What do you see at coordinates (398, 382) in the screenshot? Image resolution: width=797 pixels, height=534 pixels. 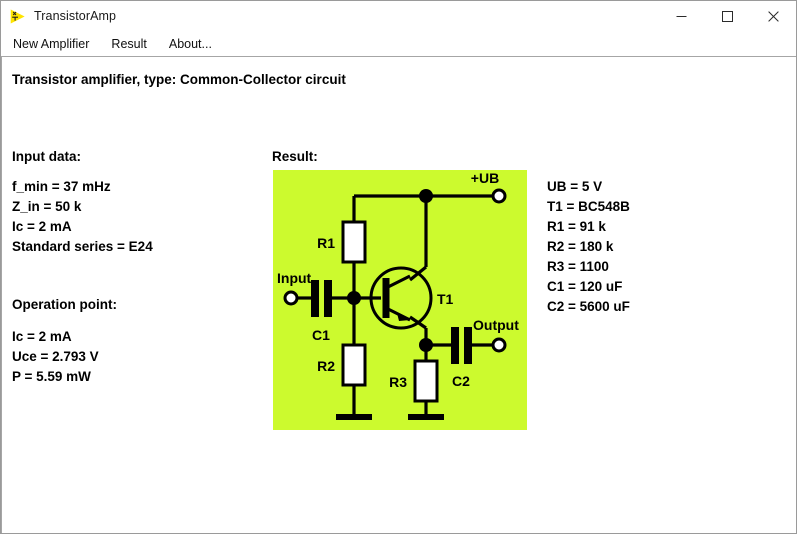 I see `label-r3: R3` at bounding box center [398, 382].